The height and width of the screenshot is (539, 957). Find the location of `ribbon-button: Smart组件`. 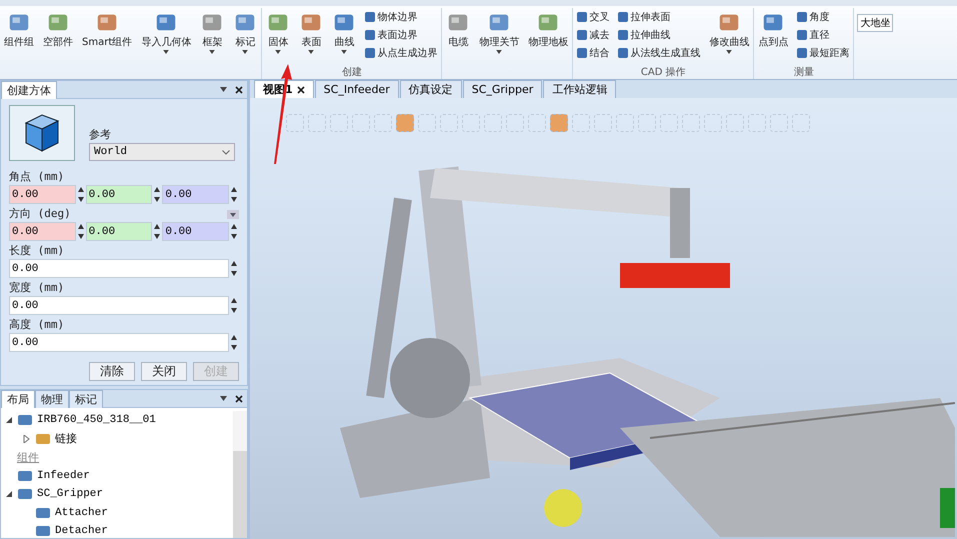

ribbon-button: Smart组件 is located at coordinates (107, 43).